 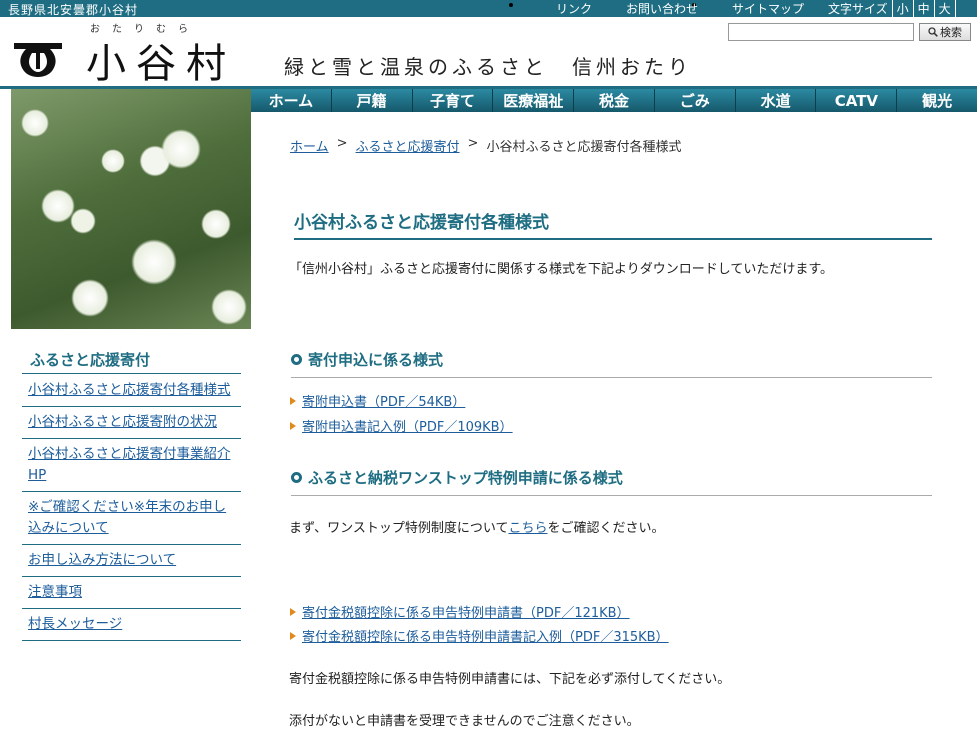 What do you see at coordinates (466, 611) in the screenshot?
I see `download-link-tax-form: 寄付金税額控除に係る申告特例申請書（PDF／121KB）` at bounding box center [466, 611].